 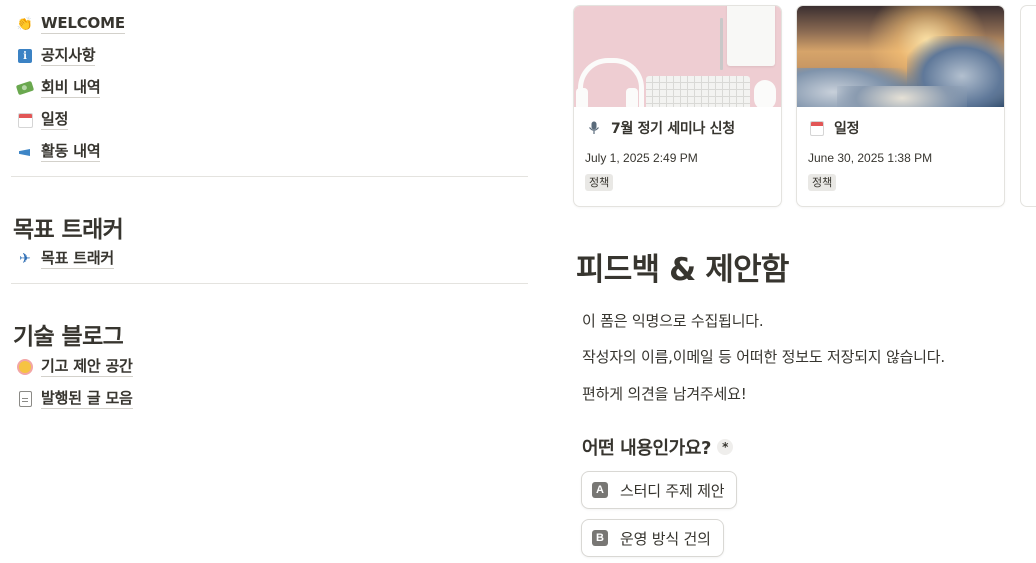 What do you see at coordinates (725, 447) in the screenshot?
I see `required-indicator: *` at bounding box center [725, 447].